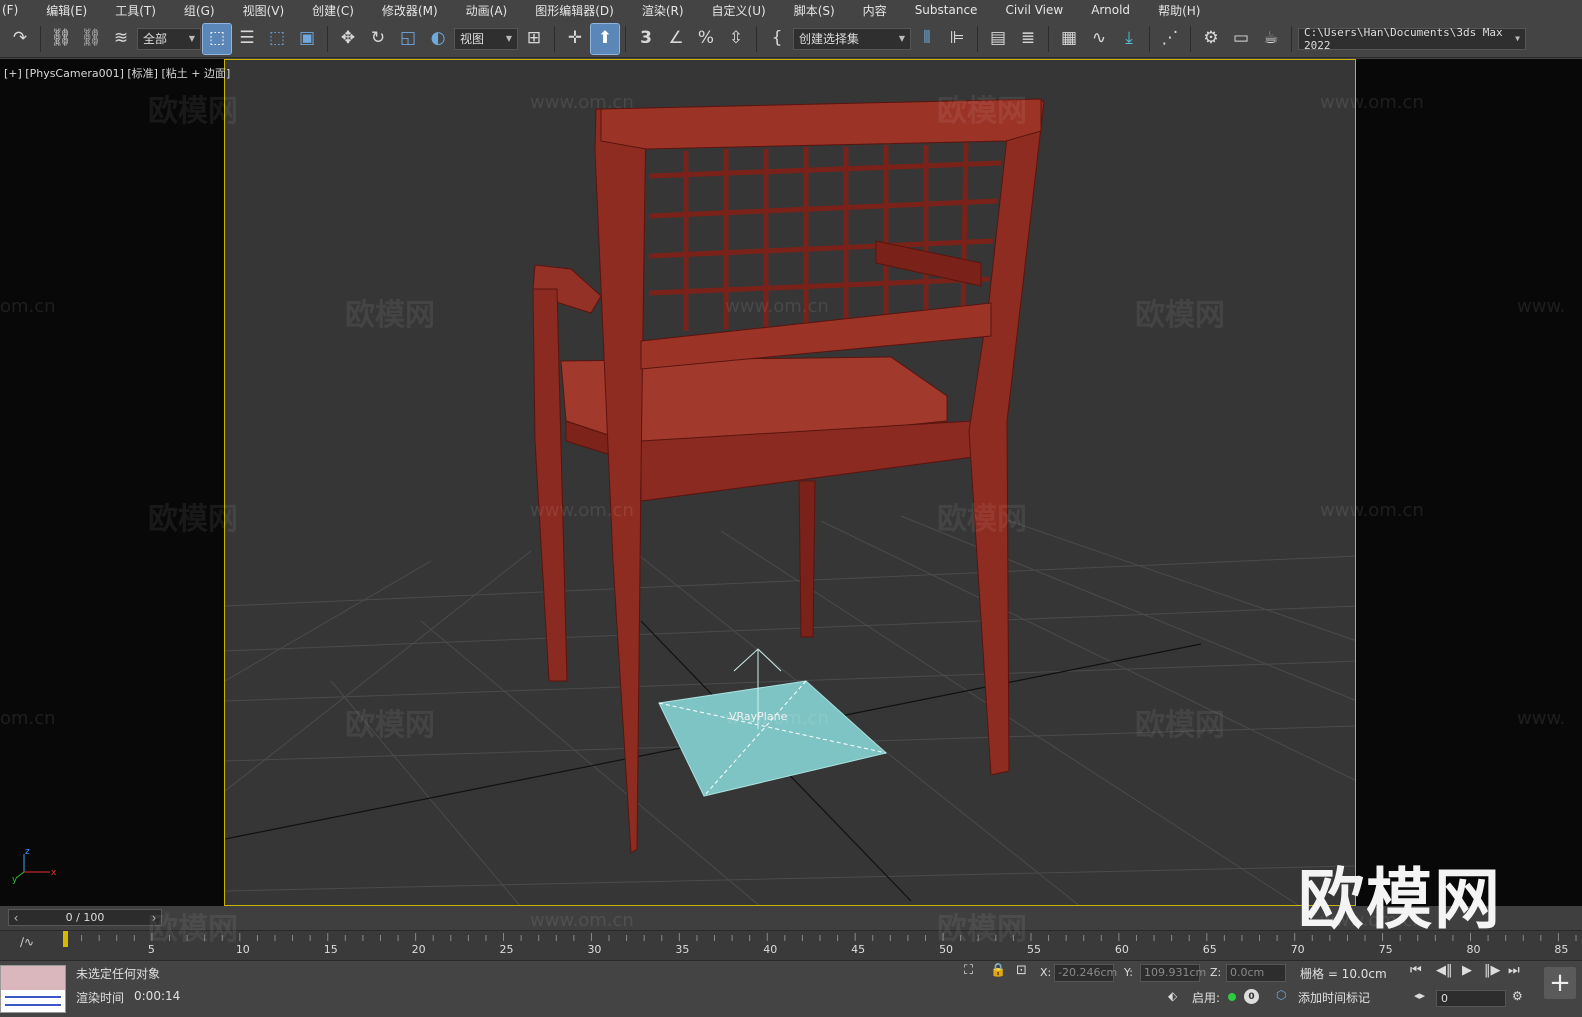 This screenshot has width=1582, height=1017. I want to click on status-green-dot, so click(1232, 997).